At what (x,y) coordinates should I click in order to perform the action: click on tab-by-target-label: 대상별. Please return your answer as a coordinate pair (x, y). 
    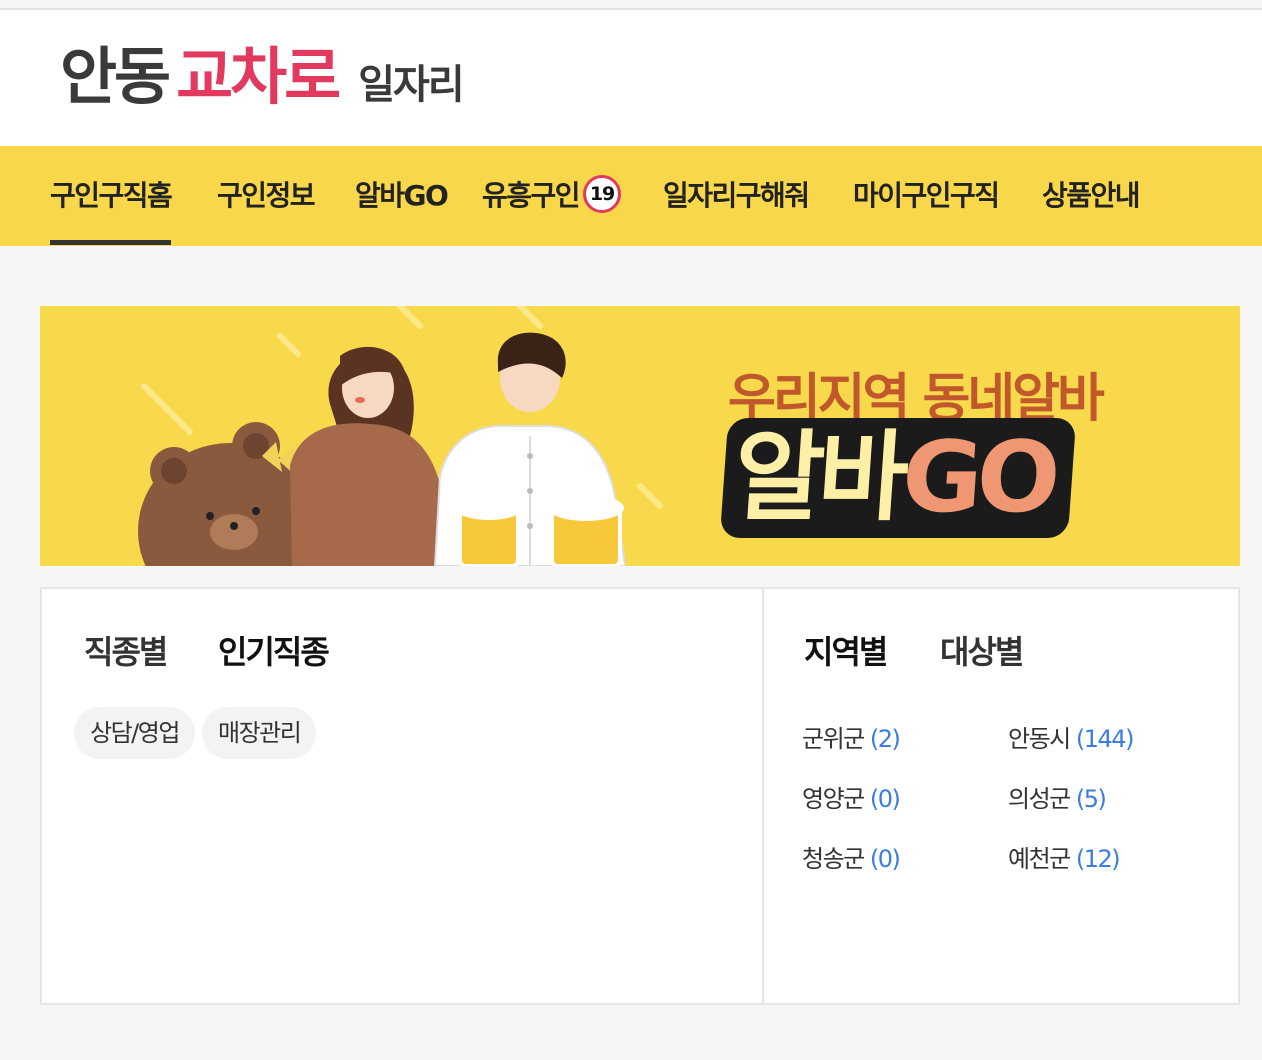
    Looking at the image, I should click on (982, 652).